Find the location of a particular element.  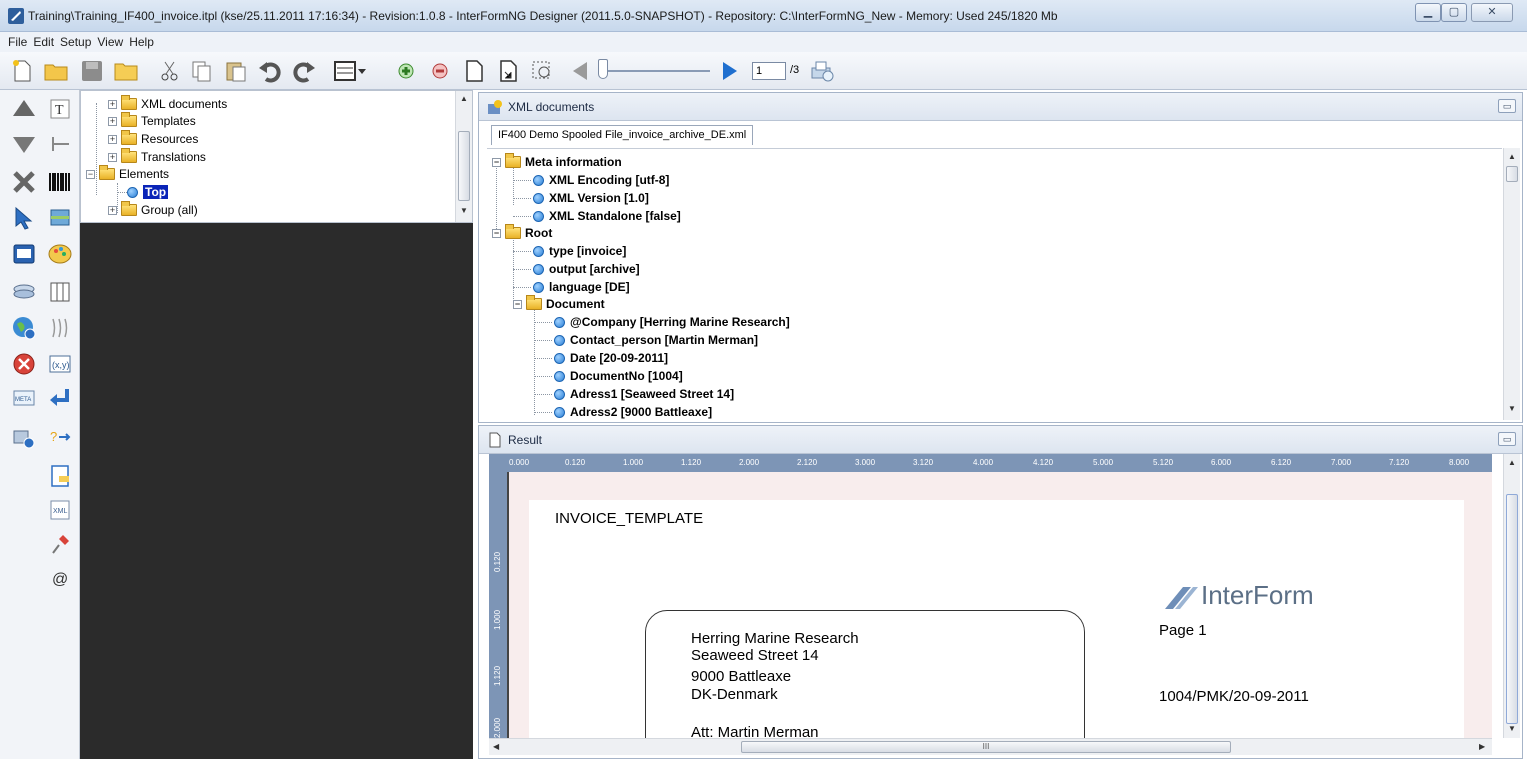

move-up-icon is located at coordinates (24, 109).